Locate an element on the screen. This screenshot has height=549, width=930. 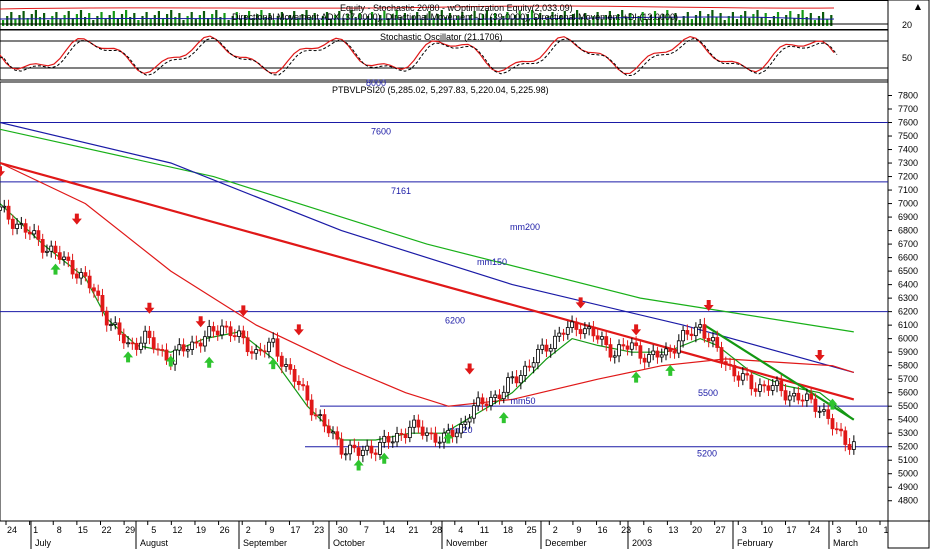
level-label: 5200 is located at coordinates (707, 454).